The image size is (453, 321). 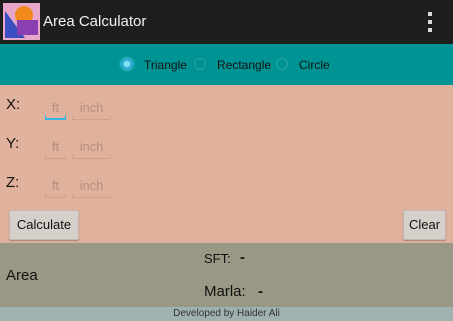 What do you see at coordinates (244, 65) in the screenshot?
I see `radio-rectangle-label: Rectangle` at bounding box center [244, 65].